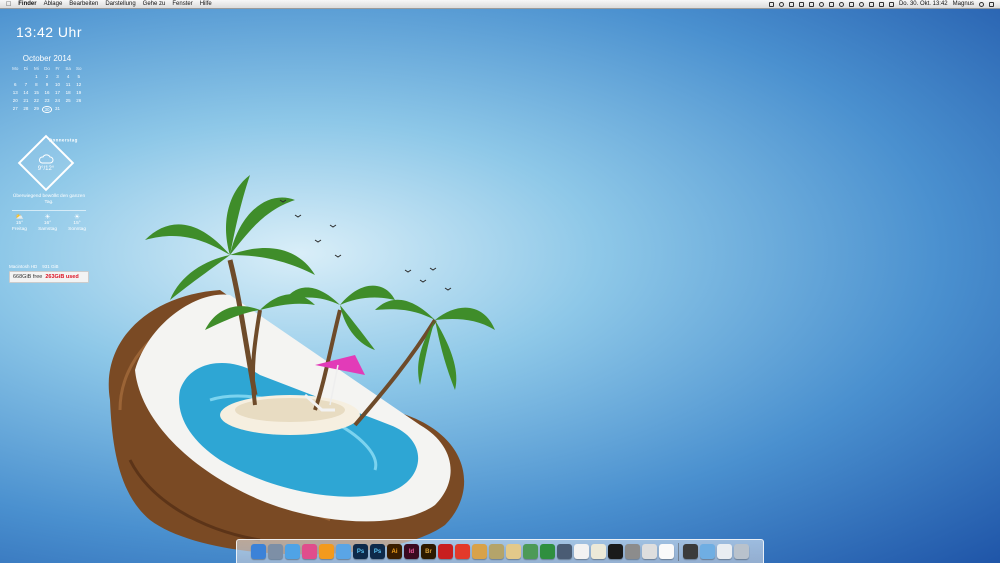 Image resolution: width=1000 pixels, height=563 pixels. Describe the element at coordinates (707, 551) in the screenshot. I see `downloads-folder-icon` at that location.